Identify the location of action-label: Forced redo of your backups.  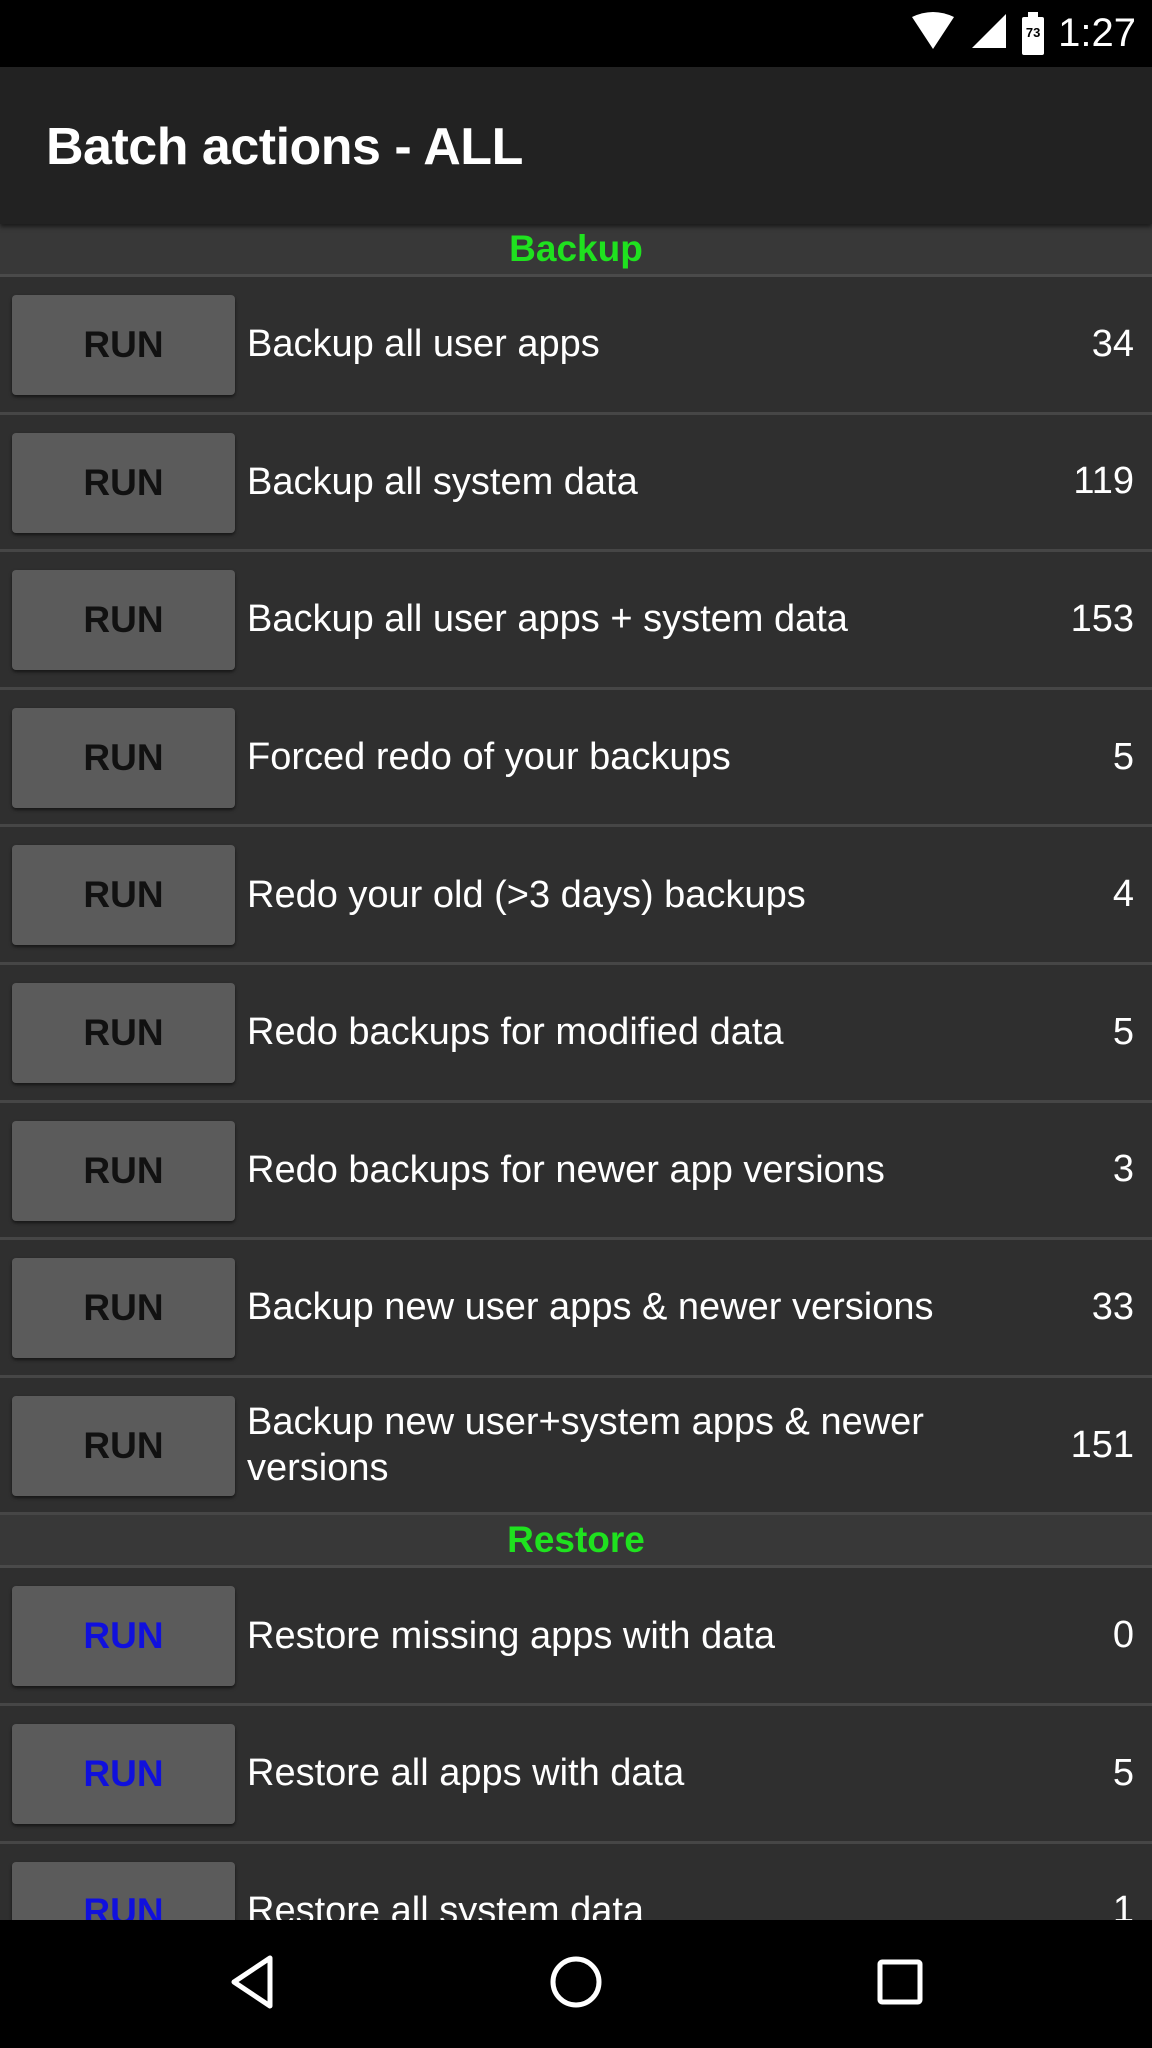
(489, 757).